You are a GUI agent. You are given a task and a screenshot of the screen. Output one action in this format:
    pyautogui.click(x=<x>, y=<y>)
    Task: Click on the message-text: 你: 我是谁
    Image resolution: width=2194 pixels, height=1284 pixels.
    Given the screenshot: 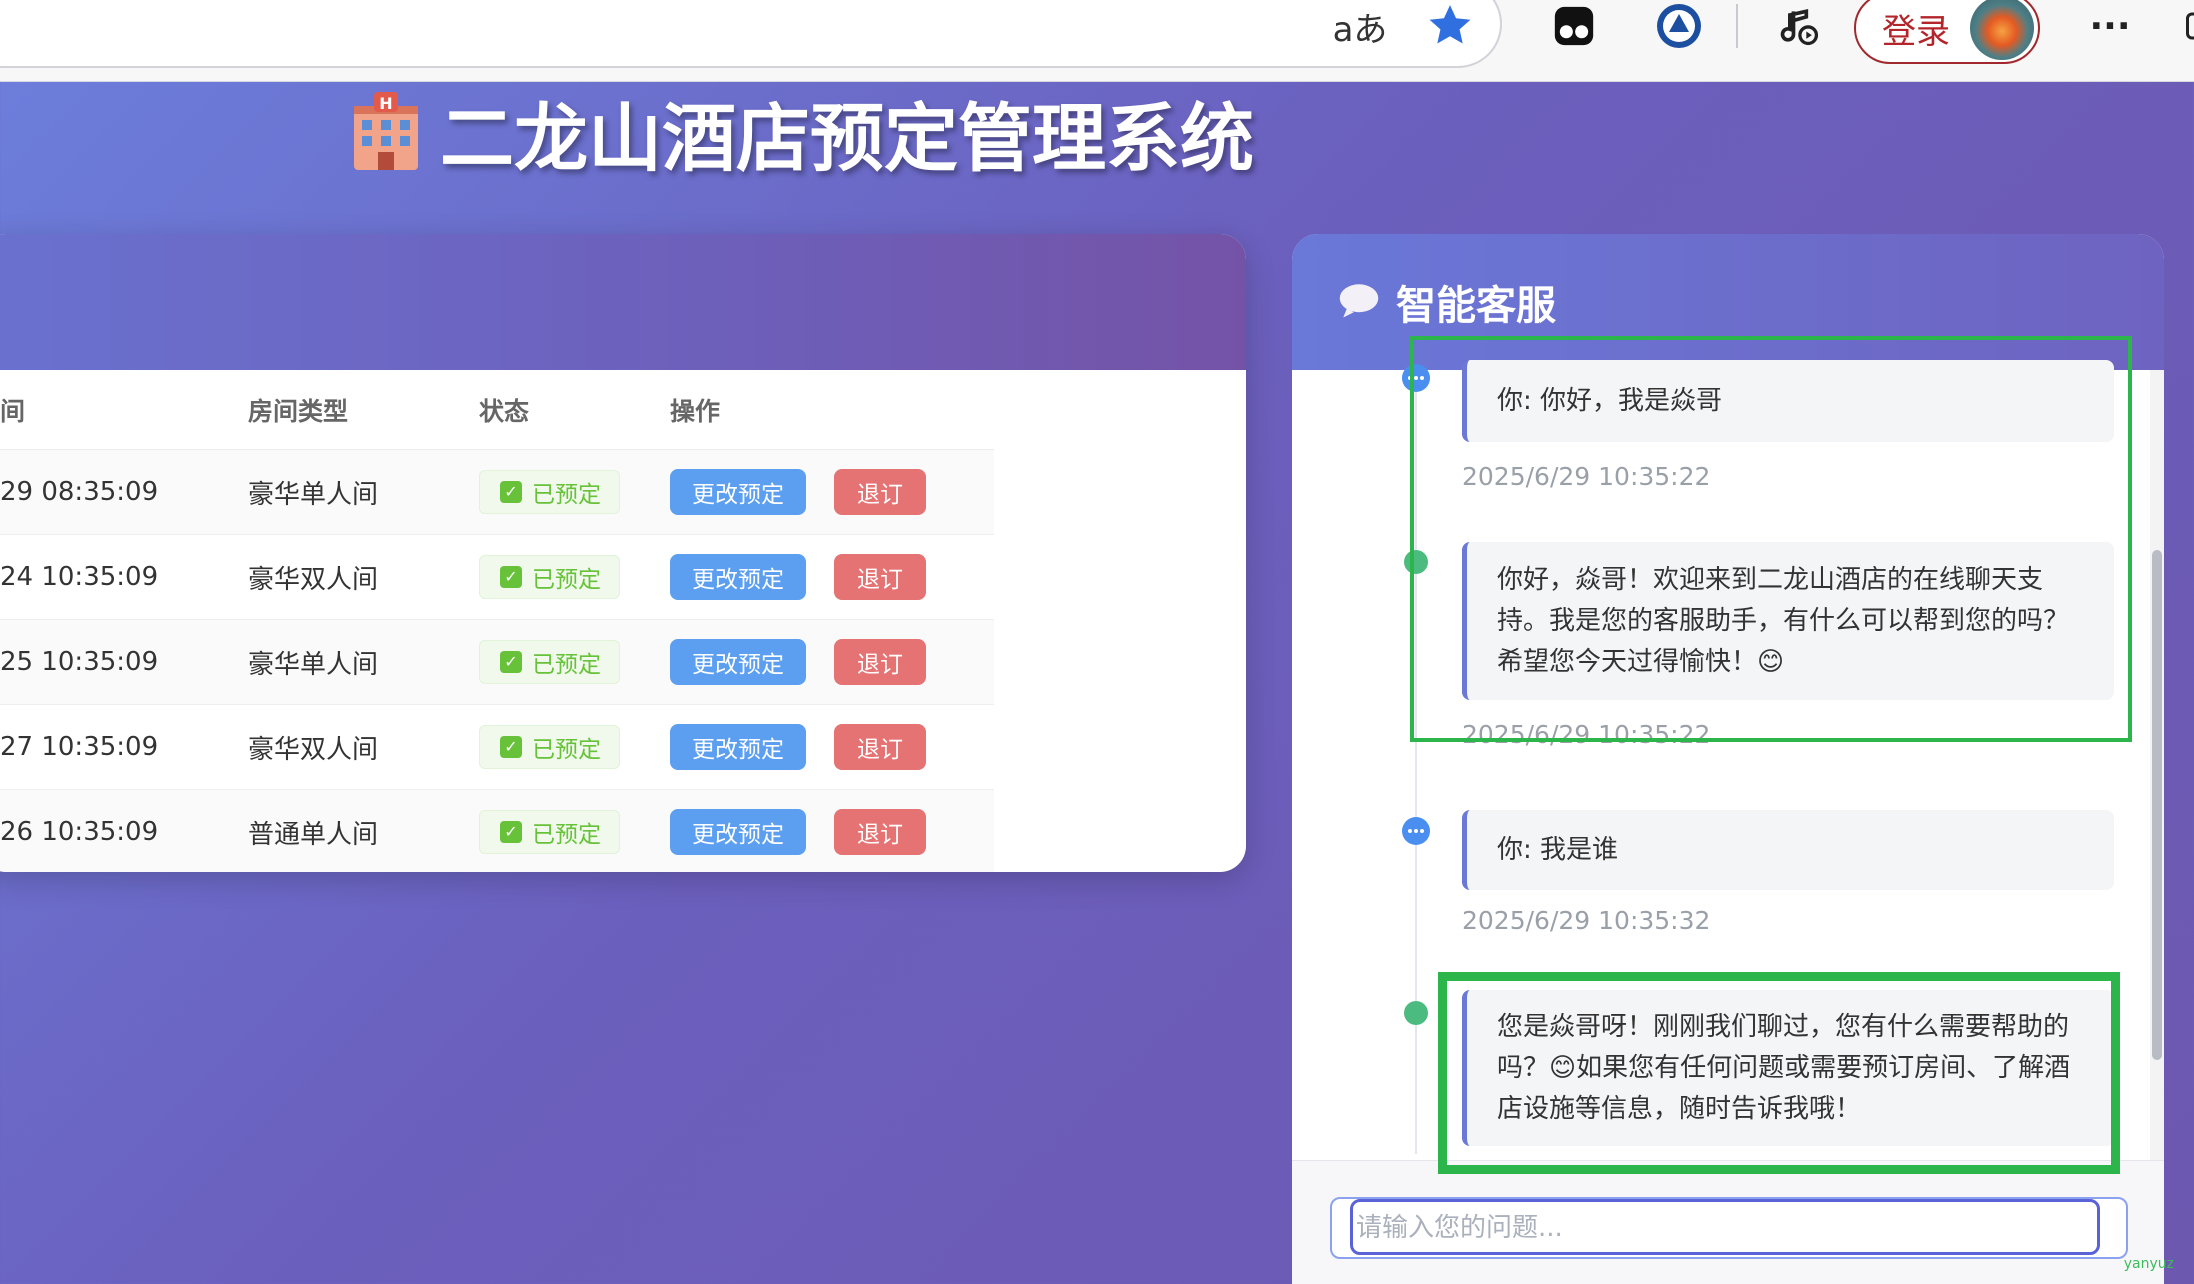 What is the action you would take?
    pyautogui.click(x=1558, y=849)
    